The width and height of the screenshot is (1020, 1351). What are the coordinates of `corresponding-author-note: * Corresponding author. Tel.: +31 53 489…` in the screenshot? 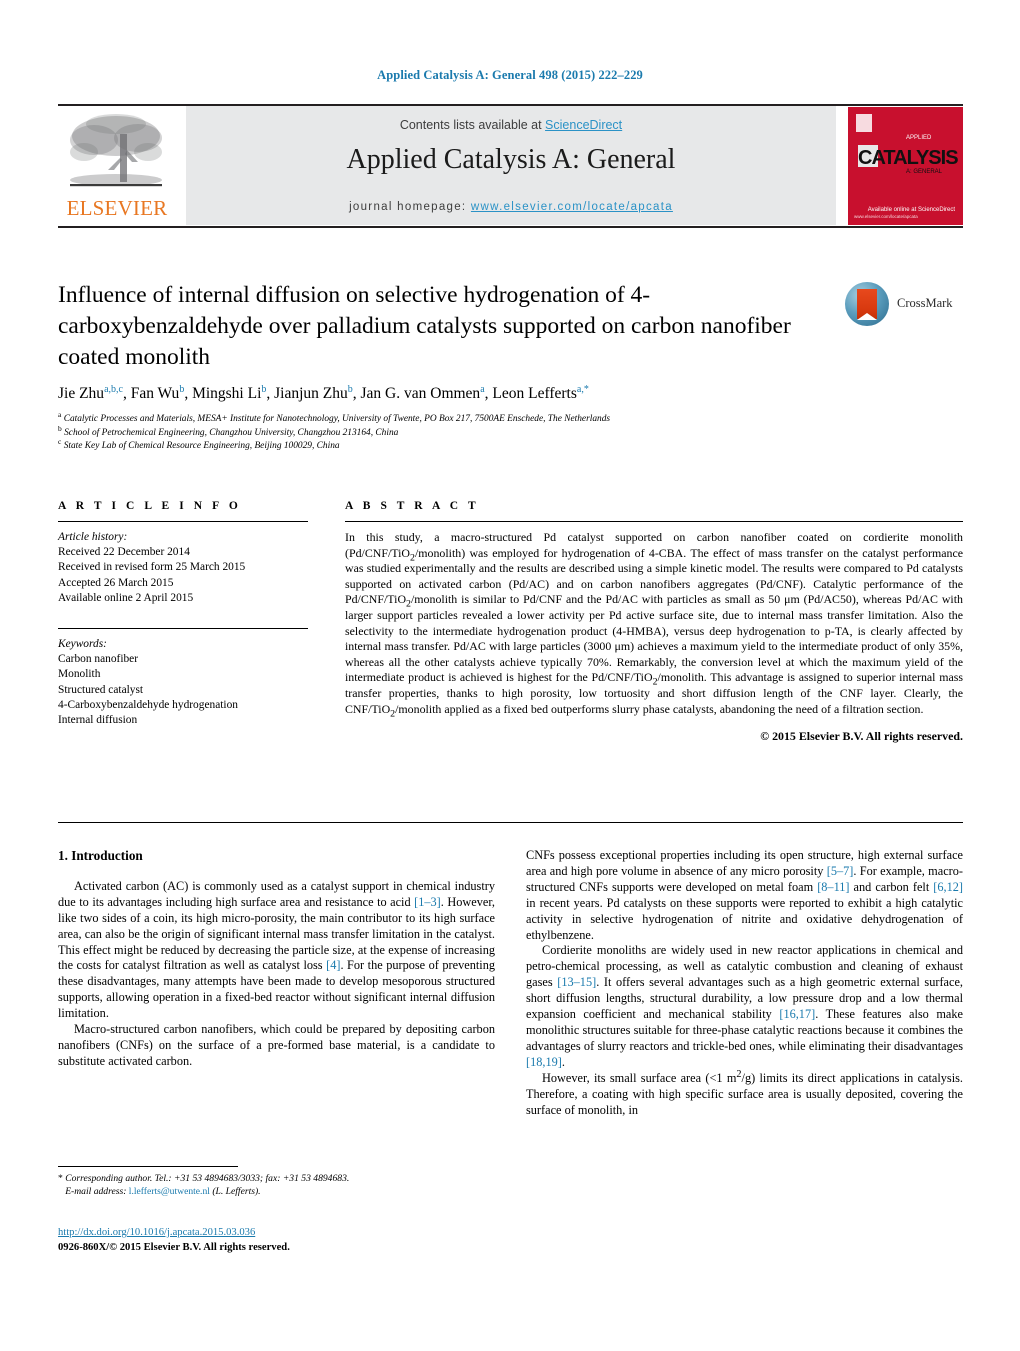 It's located at (204, 1185).